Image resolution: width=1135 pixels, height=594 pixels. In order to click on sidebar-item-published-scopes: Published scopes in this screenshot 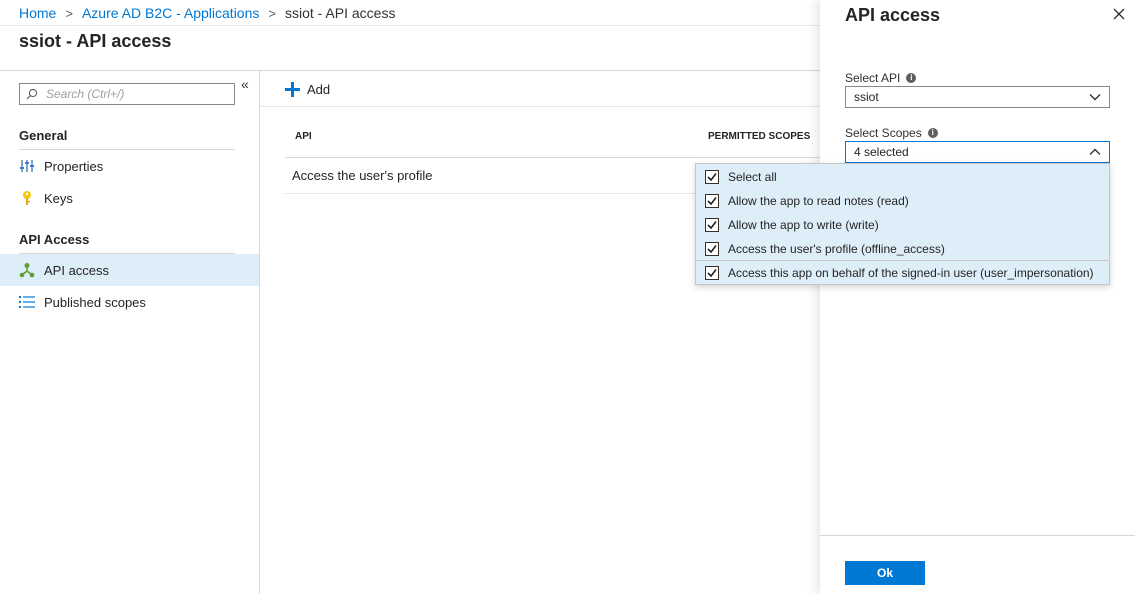, I will do `click(129, 302)`.